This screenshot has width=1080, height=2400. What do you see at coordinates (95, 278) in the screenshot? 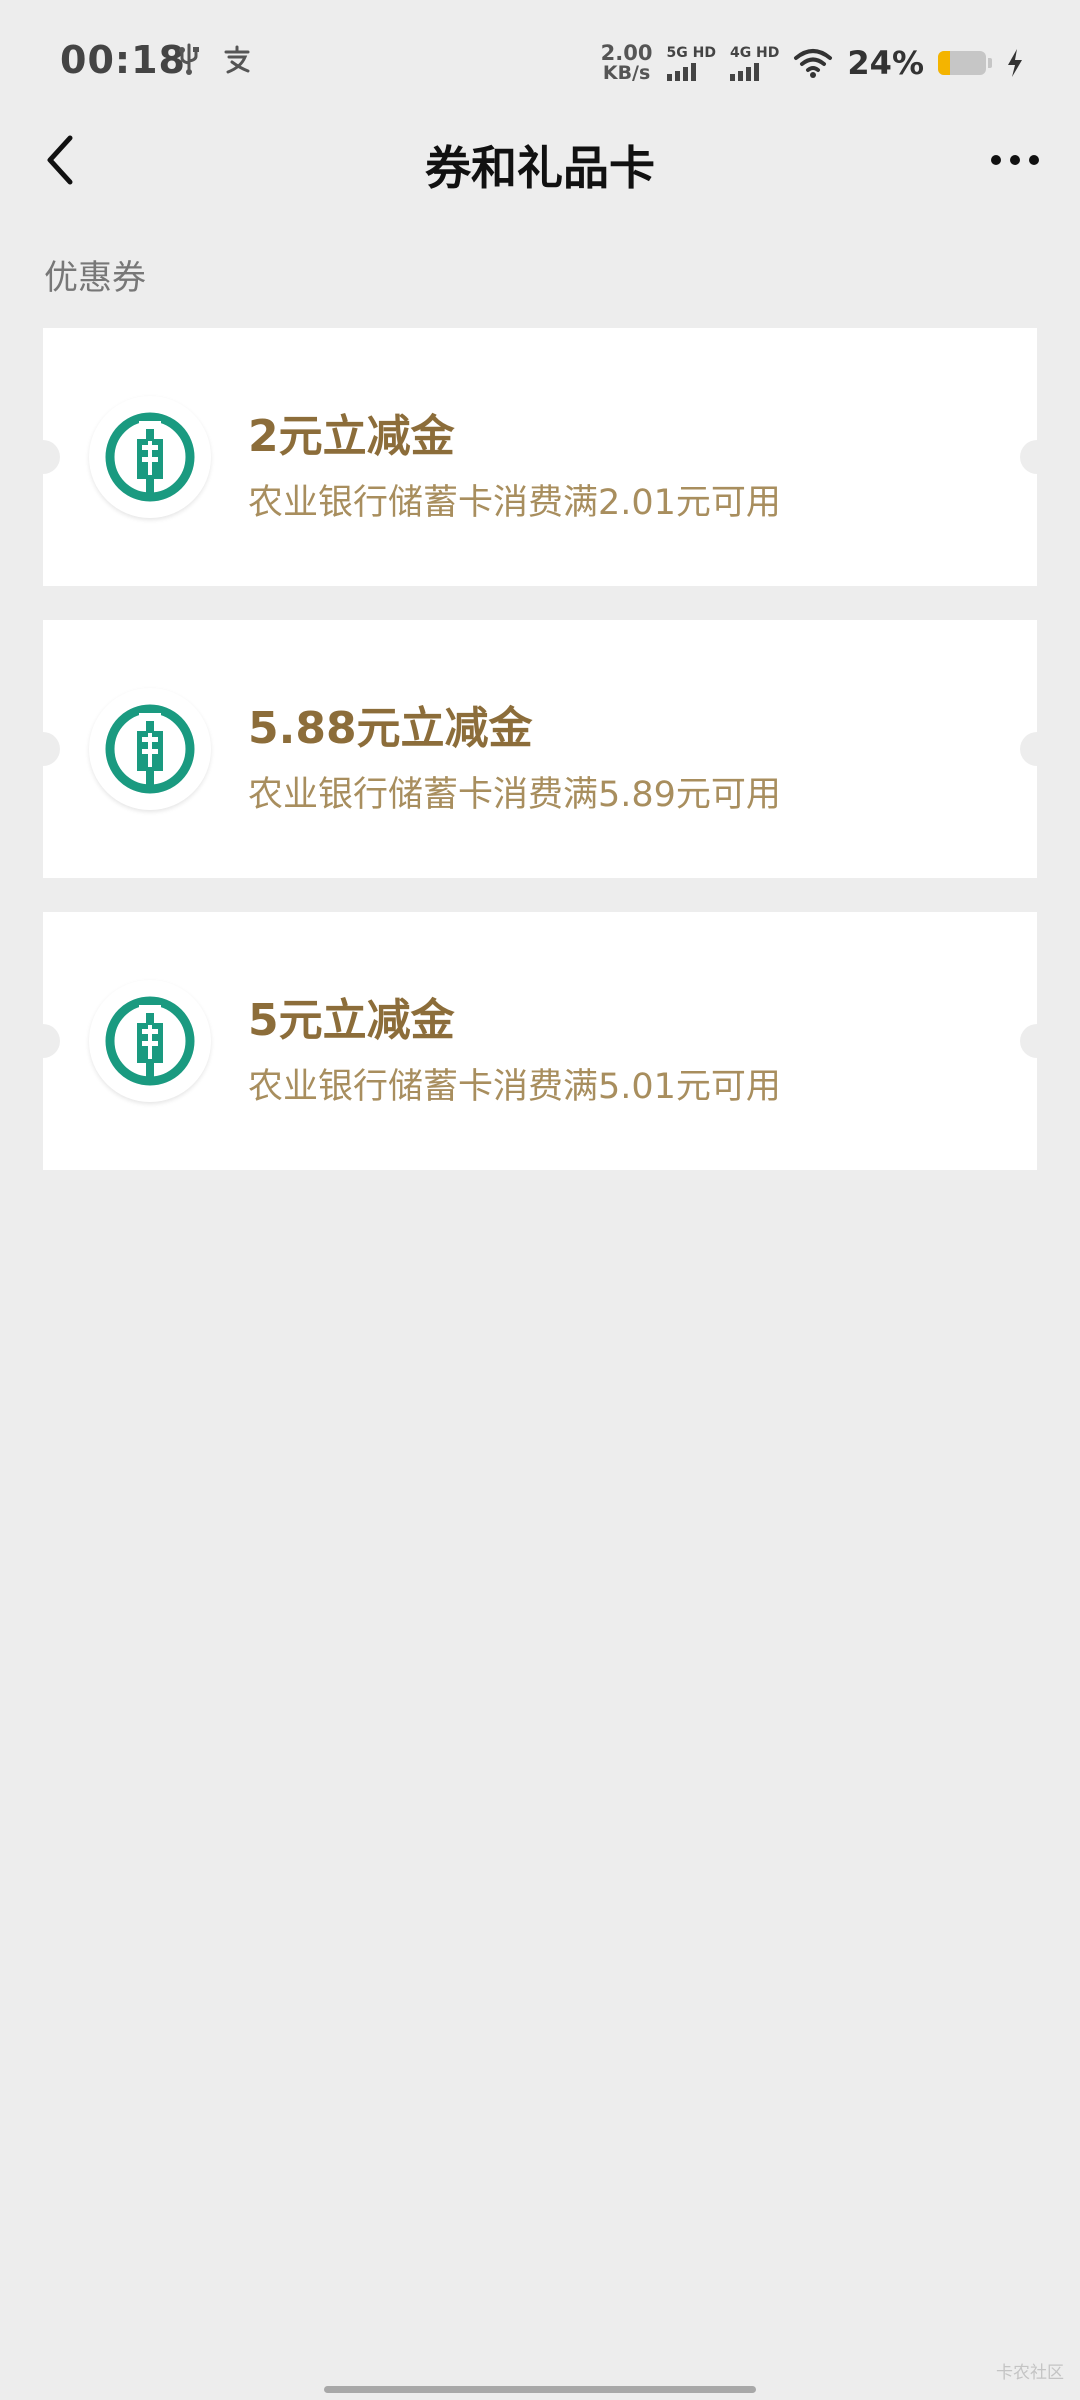
I see `section-label-coupons: 优惠券` at bounding box center [95, 278].